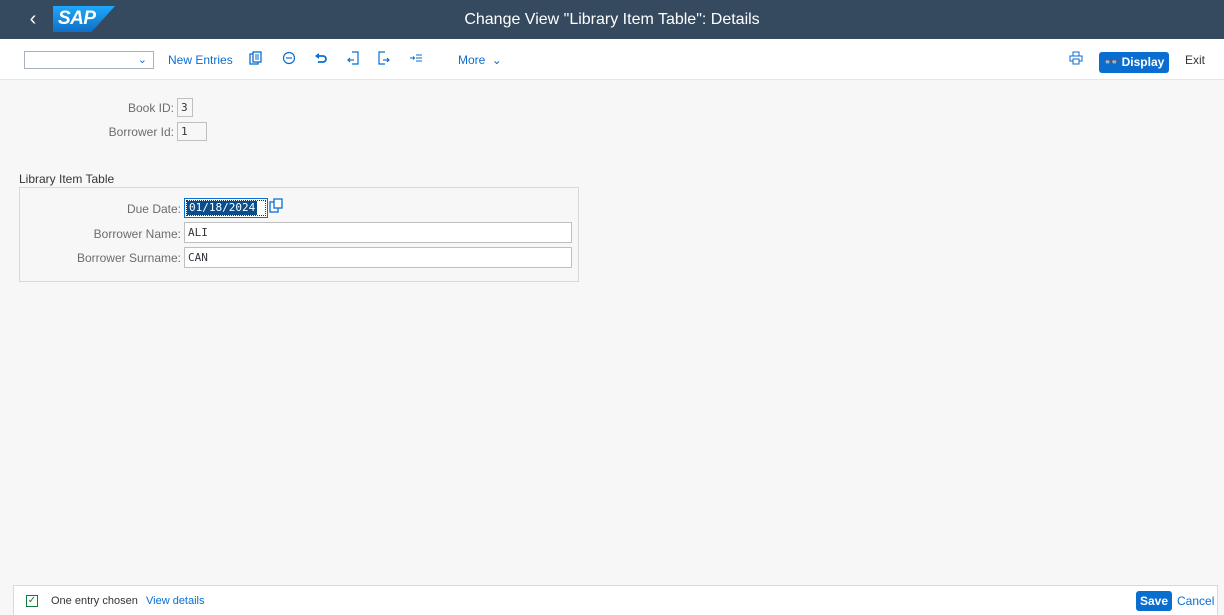  Describe the element at coordinates (128, 258) in the screenshot. I see `borrower-surname-label: Borrower Surname:` at that location.